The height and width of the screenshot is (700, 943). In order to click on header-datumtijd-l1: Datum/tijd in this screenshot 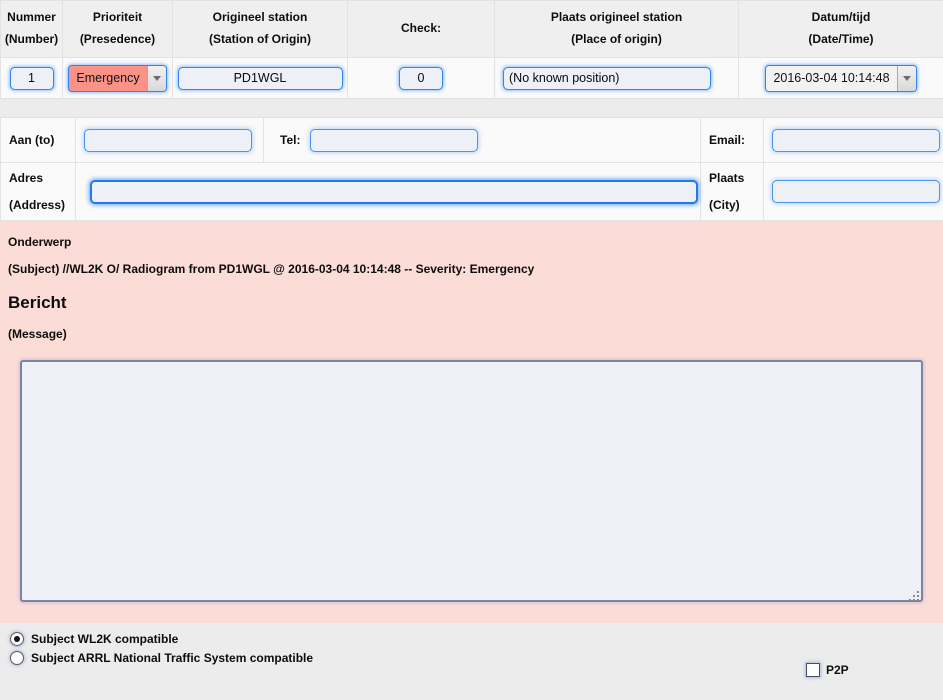, I will do `click(841, 17)`.